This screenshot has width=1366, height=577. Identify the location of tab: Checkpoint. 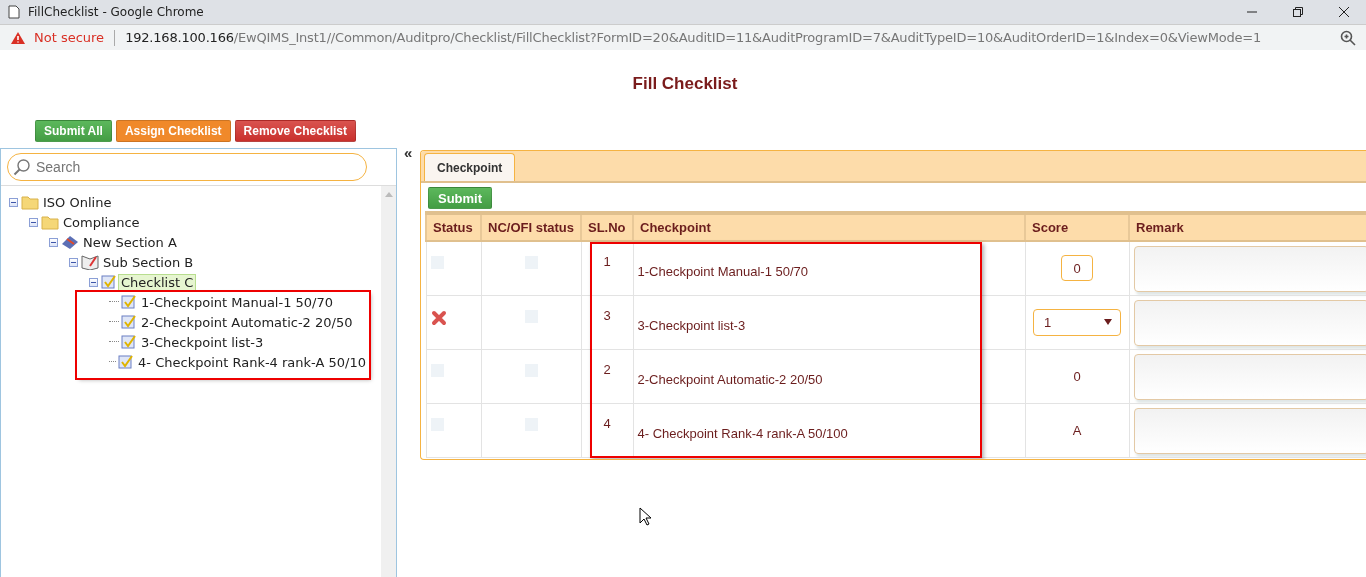
(470, 167).